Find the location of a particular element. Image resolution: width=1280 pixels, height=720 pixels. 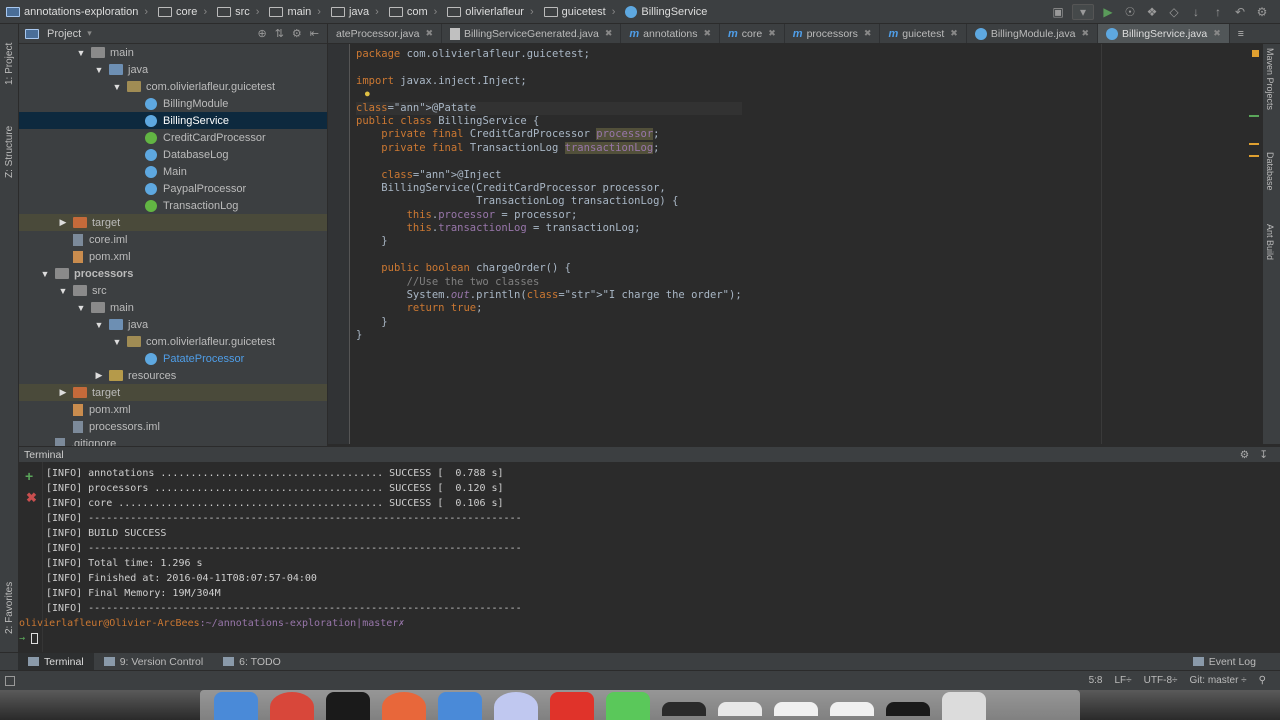

code-line: public boolean chargeOrder() { is located at coordinates (549, 268).